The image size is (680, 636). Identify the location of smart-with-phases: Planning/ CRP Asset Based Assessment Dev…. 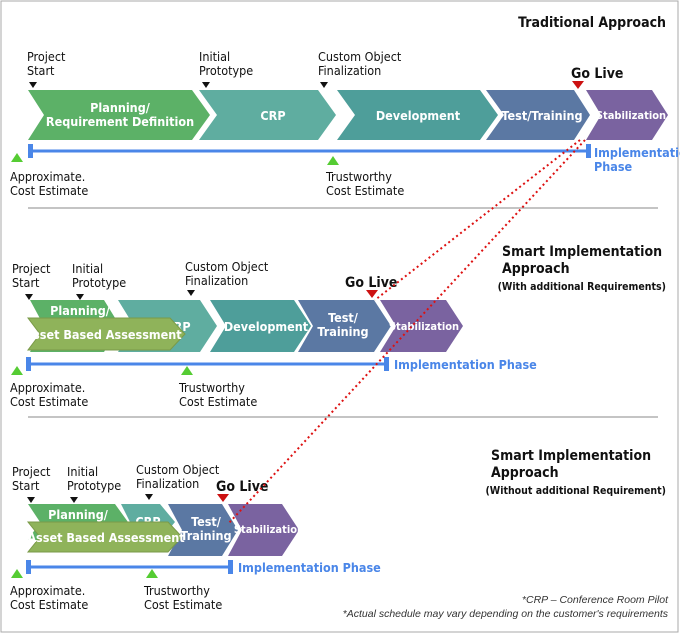
(243, 326).